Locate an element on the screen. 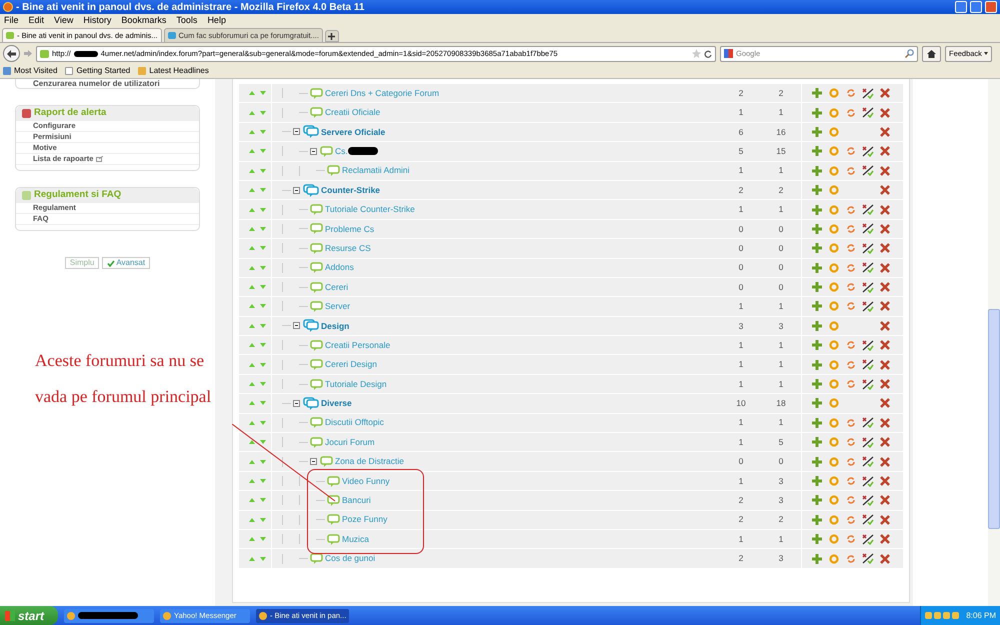 The height and width of the screenshot is (625, 1000). forum-link: Probleme Cs is located at coordinates (349, 229).